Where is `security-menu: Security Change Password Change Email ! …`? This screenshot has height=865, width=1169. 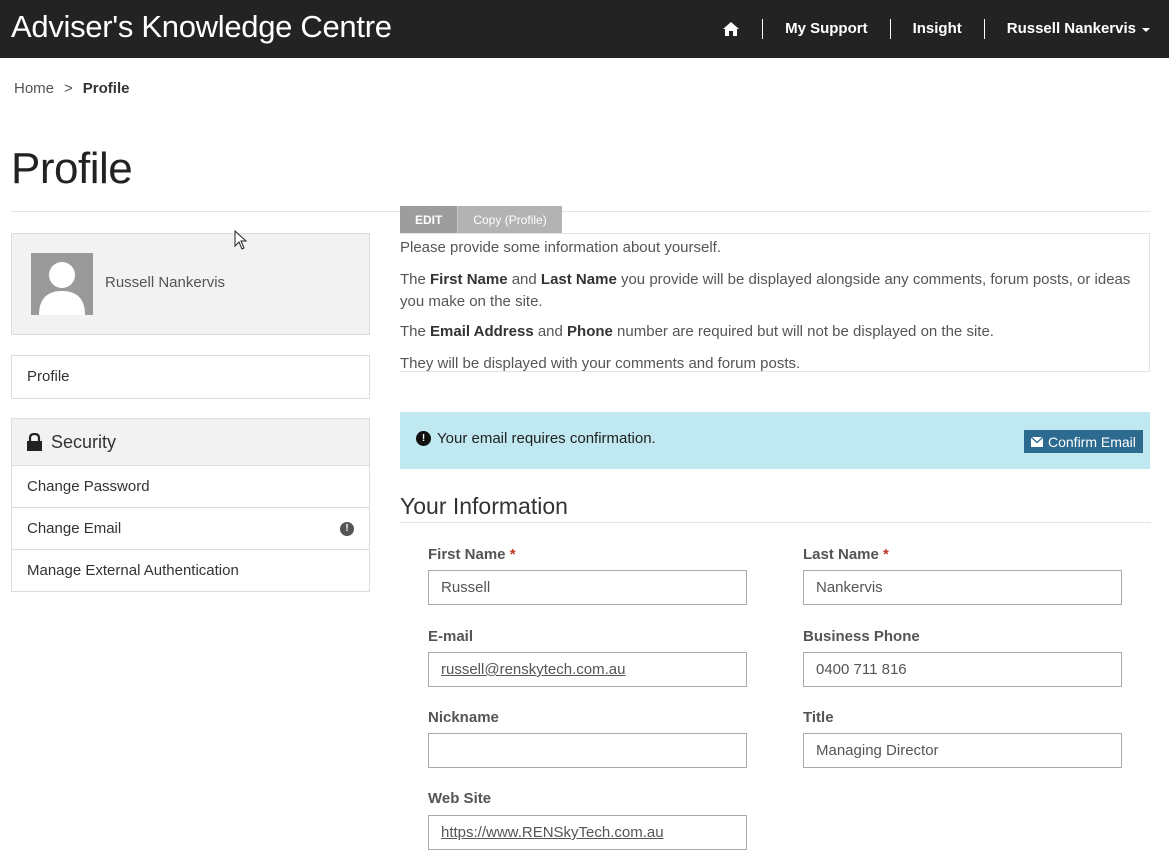 security-menu: Security Change Password Change Email ! … is located at coordinates (190, 505).